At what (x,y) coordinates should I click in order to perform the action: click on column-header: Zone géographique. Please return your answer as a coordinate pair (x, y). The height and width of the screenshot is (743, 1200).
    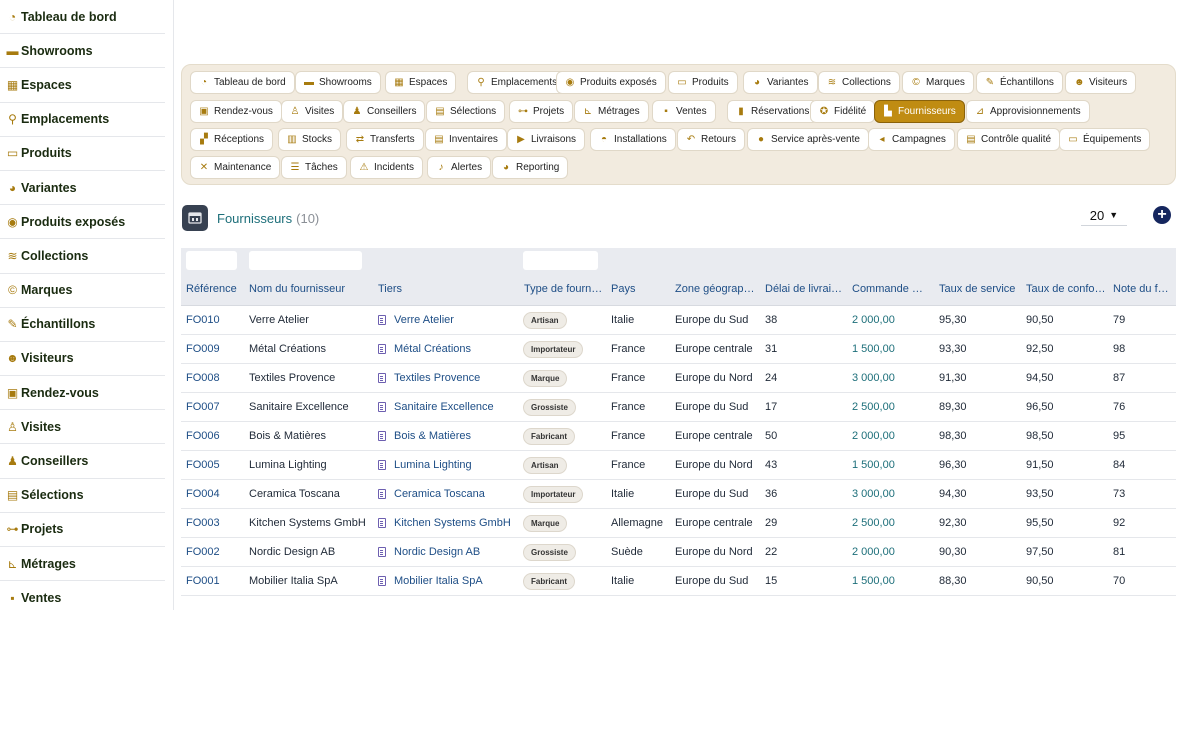
    Looking at the image, I should click on (716, 289).